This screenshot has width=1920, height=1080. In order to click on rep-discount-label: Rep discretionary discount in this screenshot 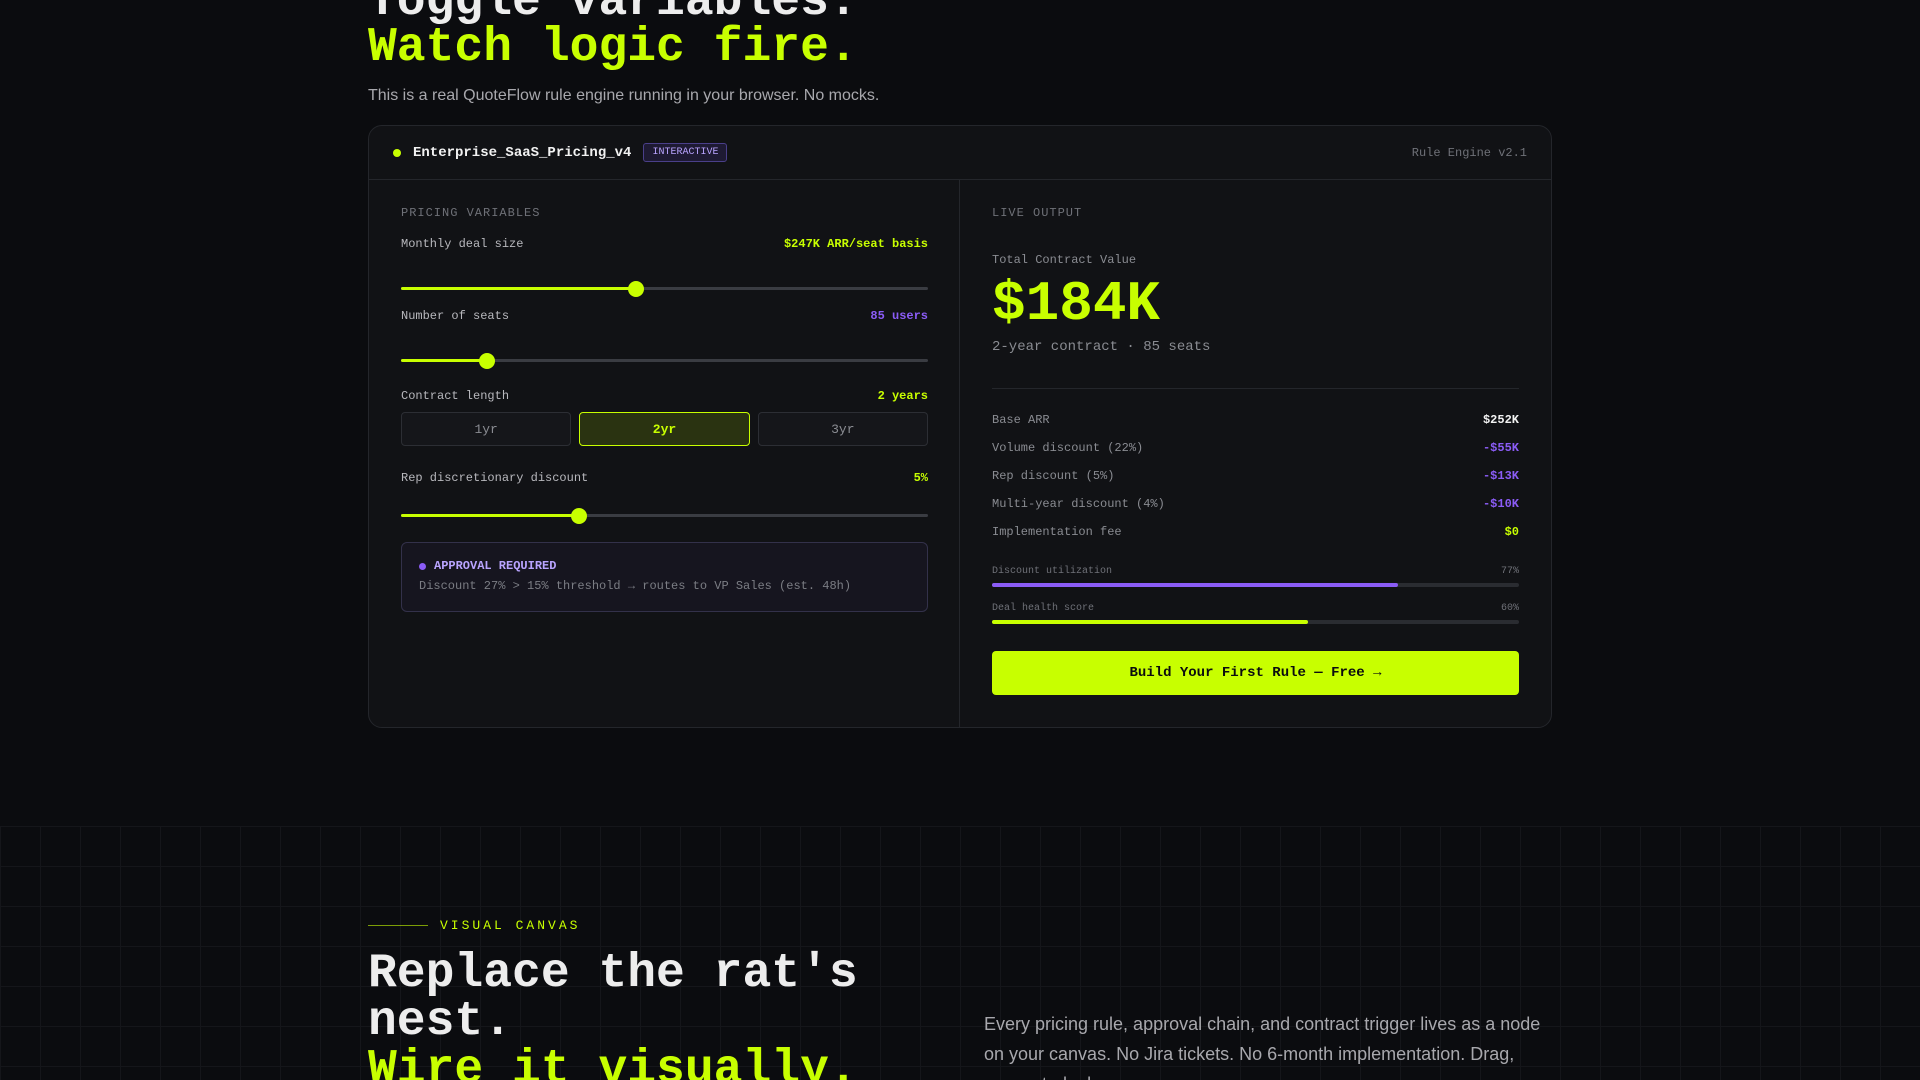, I will do `click(495, 478)`.